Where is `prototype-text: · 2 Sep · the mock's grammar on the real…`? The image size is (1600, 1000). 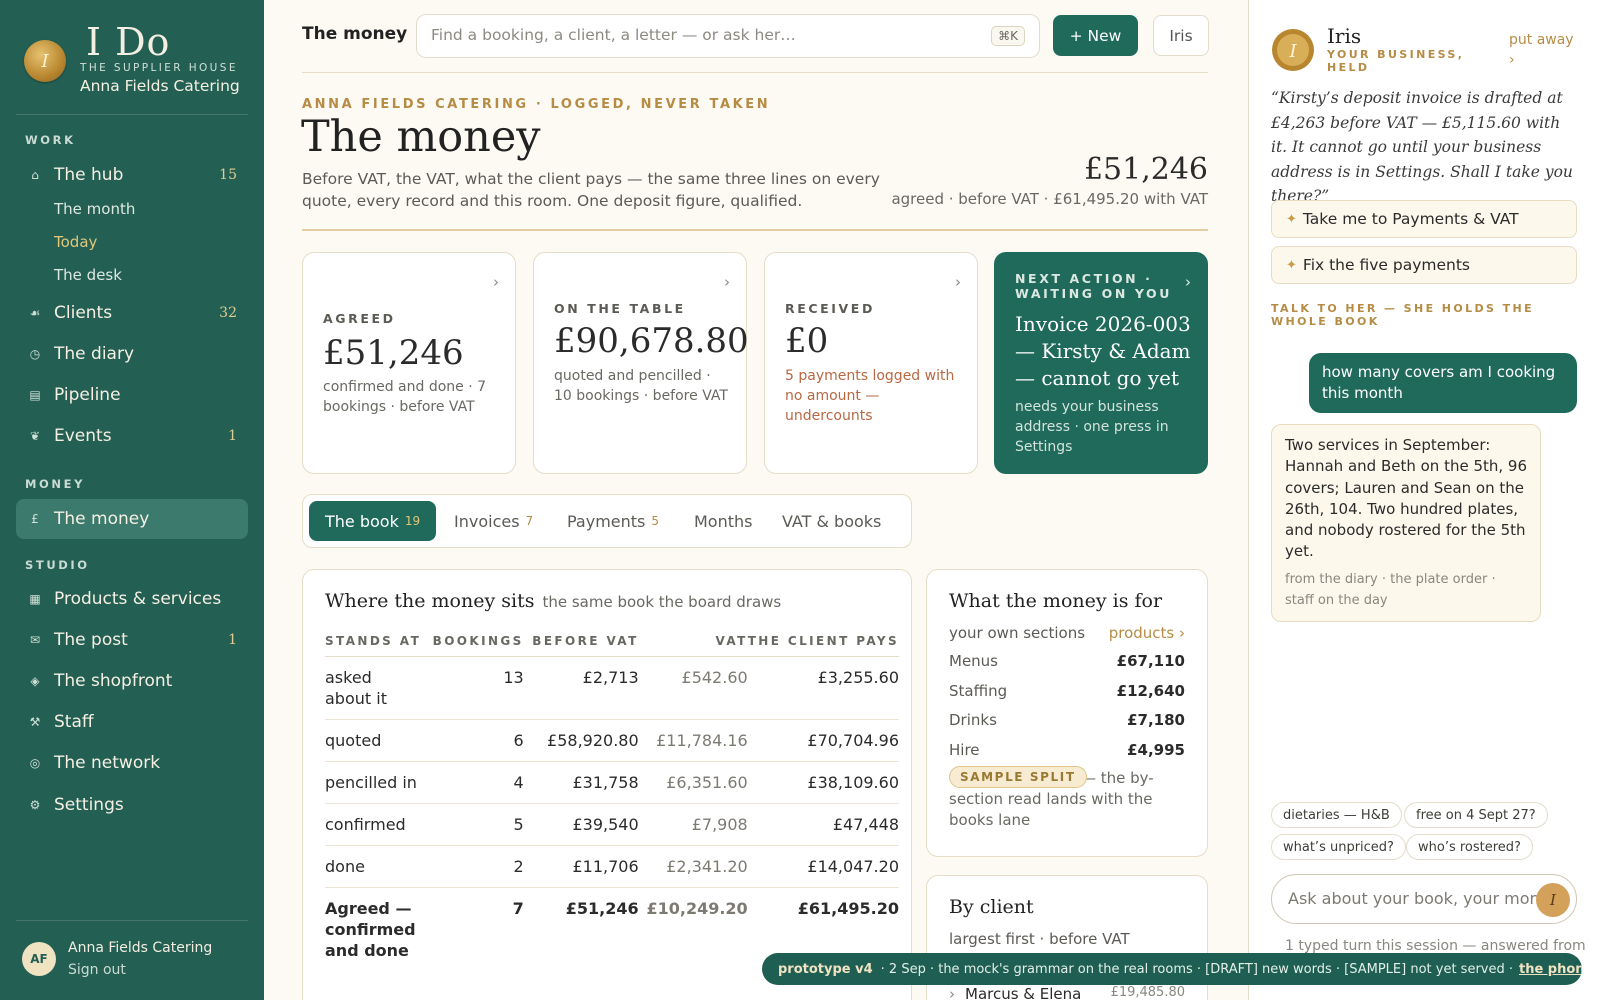 prototype-text: · 2 Sep · the mock's grammar on the real… is located at coordinates (1196, 969).